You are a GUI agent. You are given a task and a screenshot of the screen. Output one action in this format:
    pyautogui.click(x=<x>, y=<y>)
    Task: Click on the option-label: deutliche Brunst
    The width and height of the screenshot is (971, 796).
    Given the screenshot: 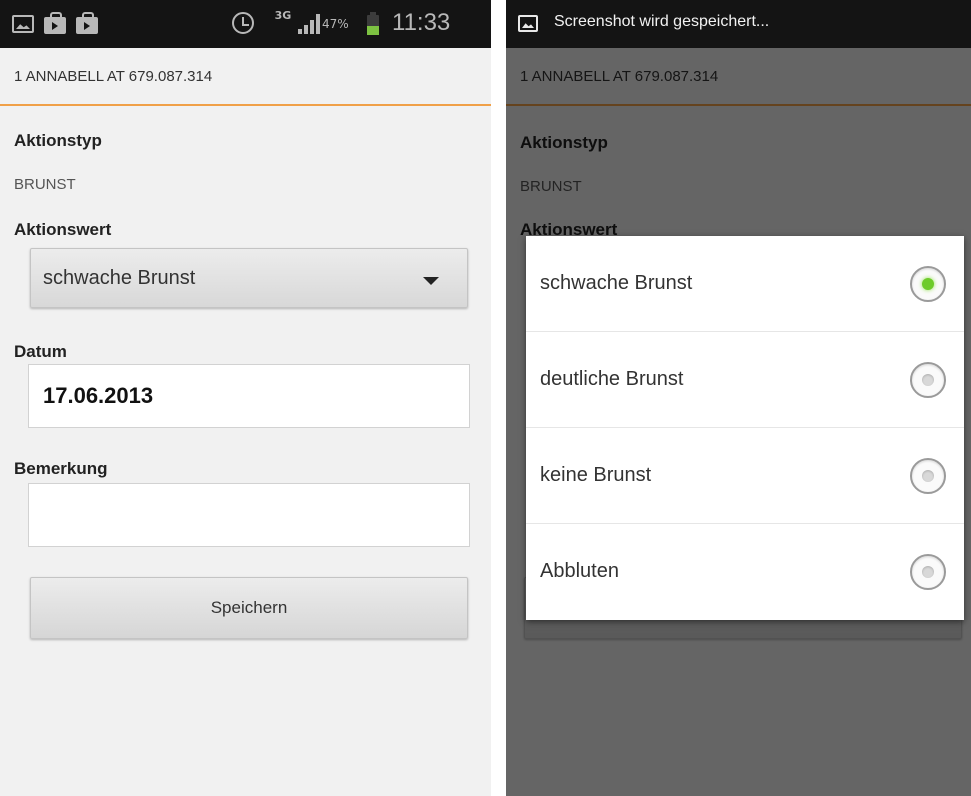 What is the action you would take?
    pyautogui.click(x=612, y=379)
    